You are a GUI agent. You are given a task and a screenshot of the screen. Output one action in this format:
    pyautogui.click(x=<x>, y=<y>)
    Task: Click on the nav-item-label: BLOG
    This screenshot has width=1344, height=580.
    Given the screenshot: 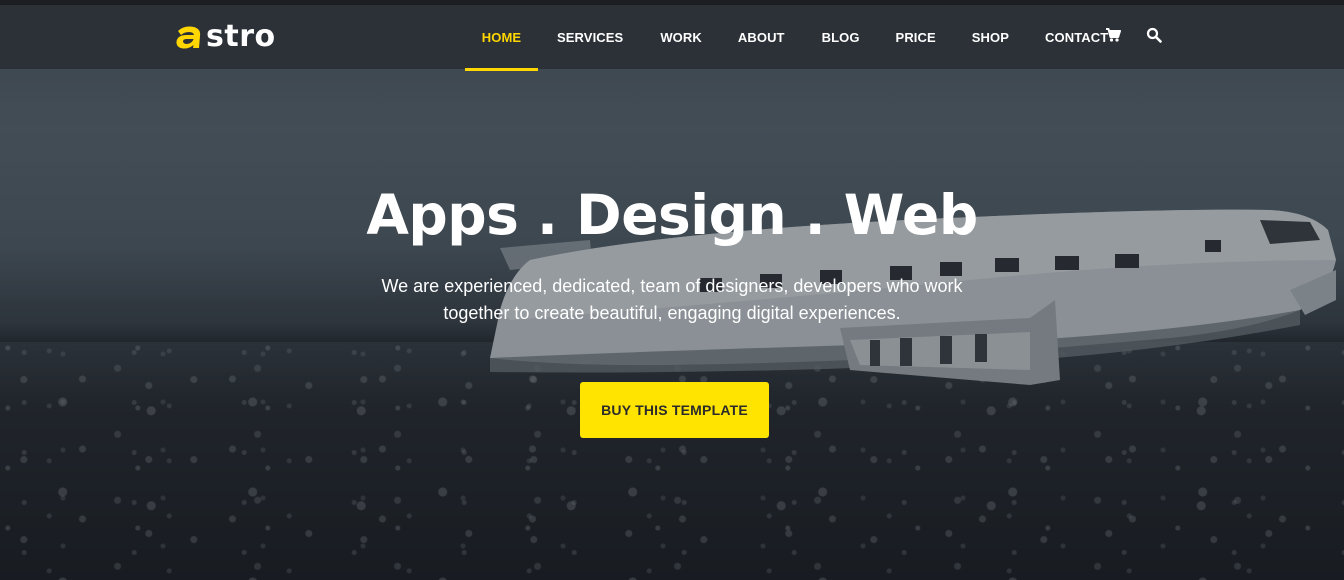 What is the action you would take?
    pyautogui.click(x=840, y=37)
    